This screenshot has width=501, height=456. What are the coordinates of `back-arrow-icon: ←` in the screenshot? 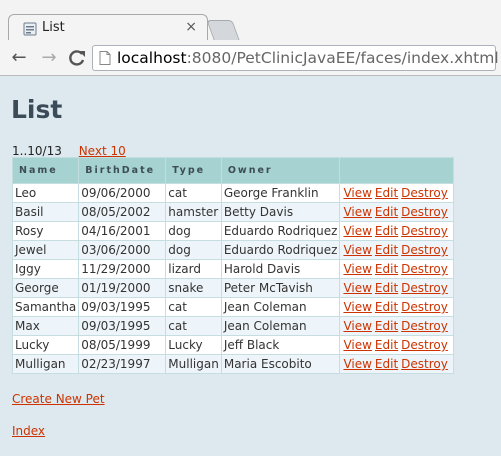 It's located at (19, 58).